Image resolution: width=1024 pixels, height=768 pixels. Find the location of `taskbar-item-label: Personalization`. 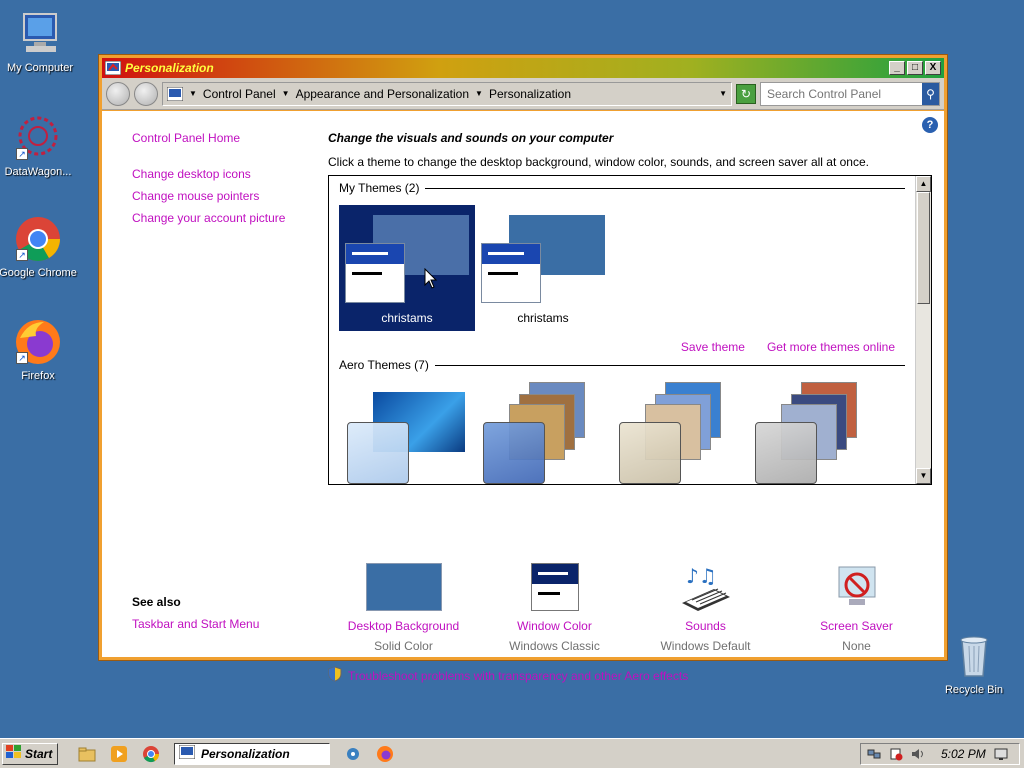

taskbar-item-label: Personalization is located at coordinates (245, 753).